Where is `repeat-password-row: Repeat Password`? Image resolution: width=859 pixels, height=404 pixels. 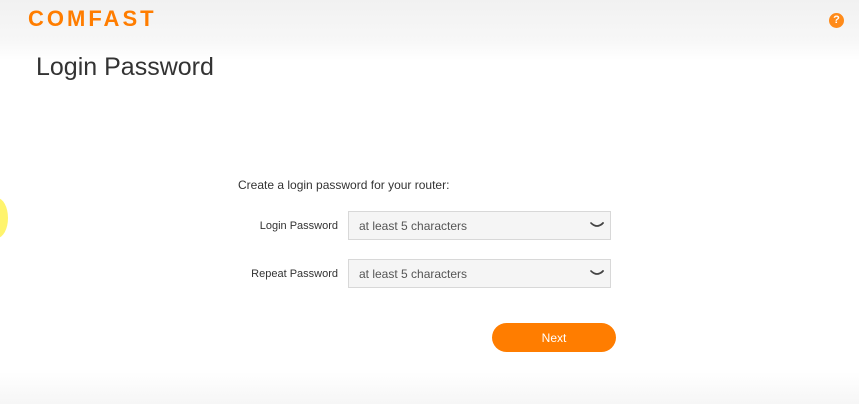
repeat-password-row: Repeat Password is located at coordinates (410, 274).